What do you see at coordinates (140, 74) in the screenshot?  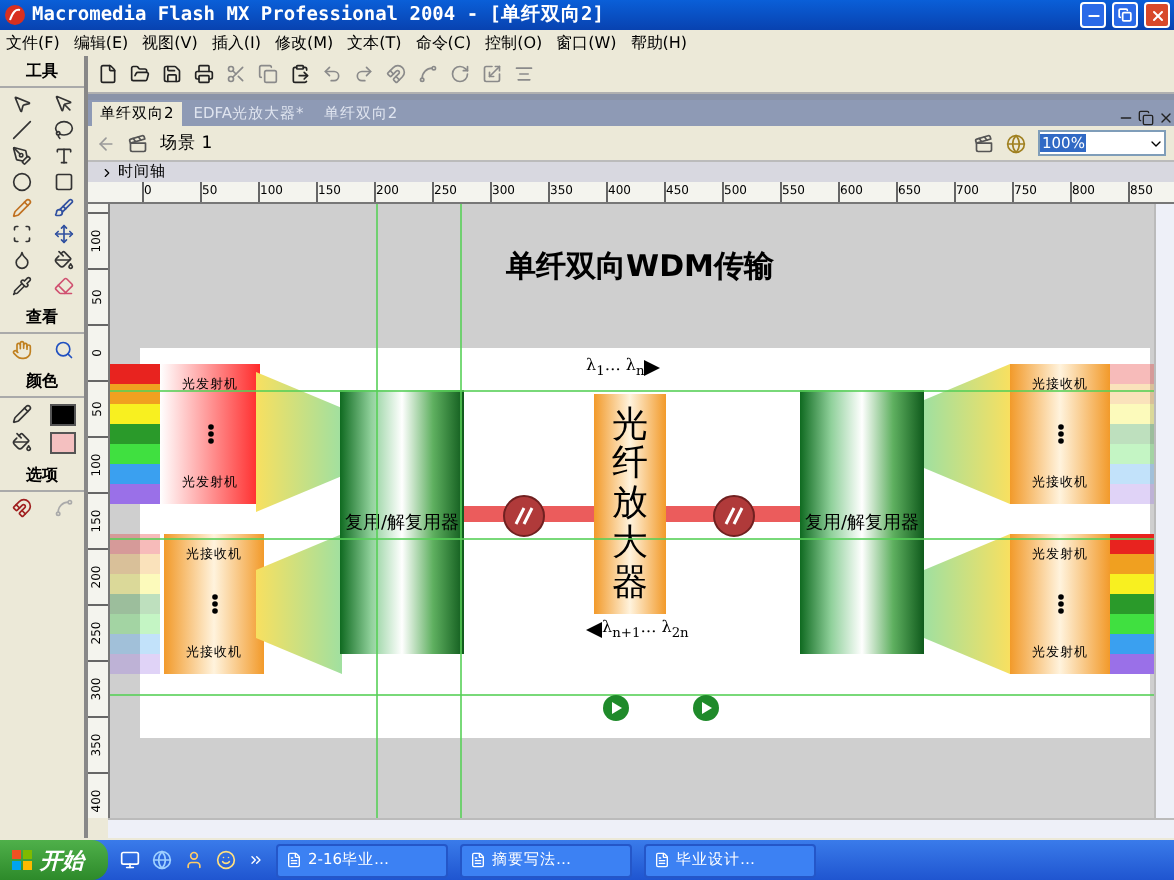 I see `folder-icon` at bounding box center [140, 74].